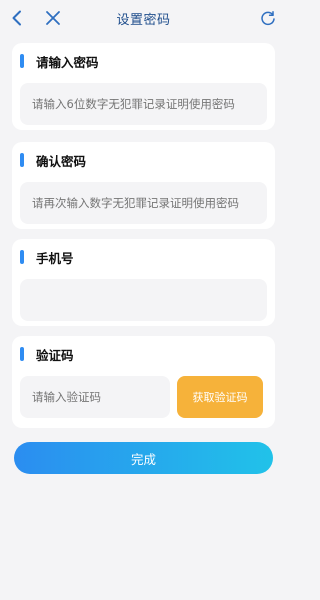  What do you see at coordinates (149, 104) in the screenshot?
I see `password-input` at bounding box center [149, 104].